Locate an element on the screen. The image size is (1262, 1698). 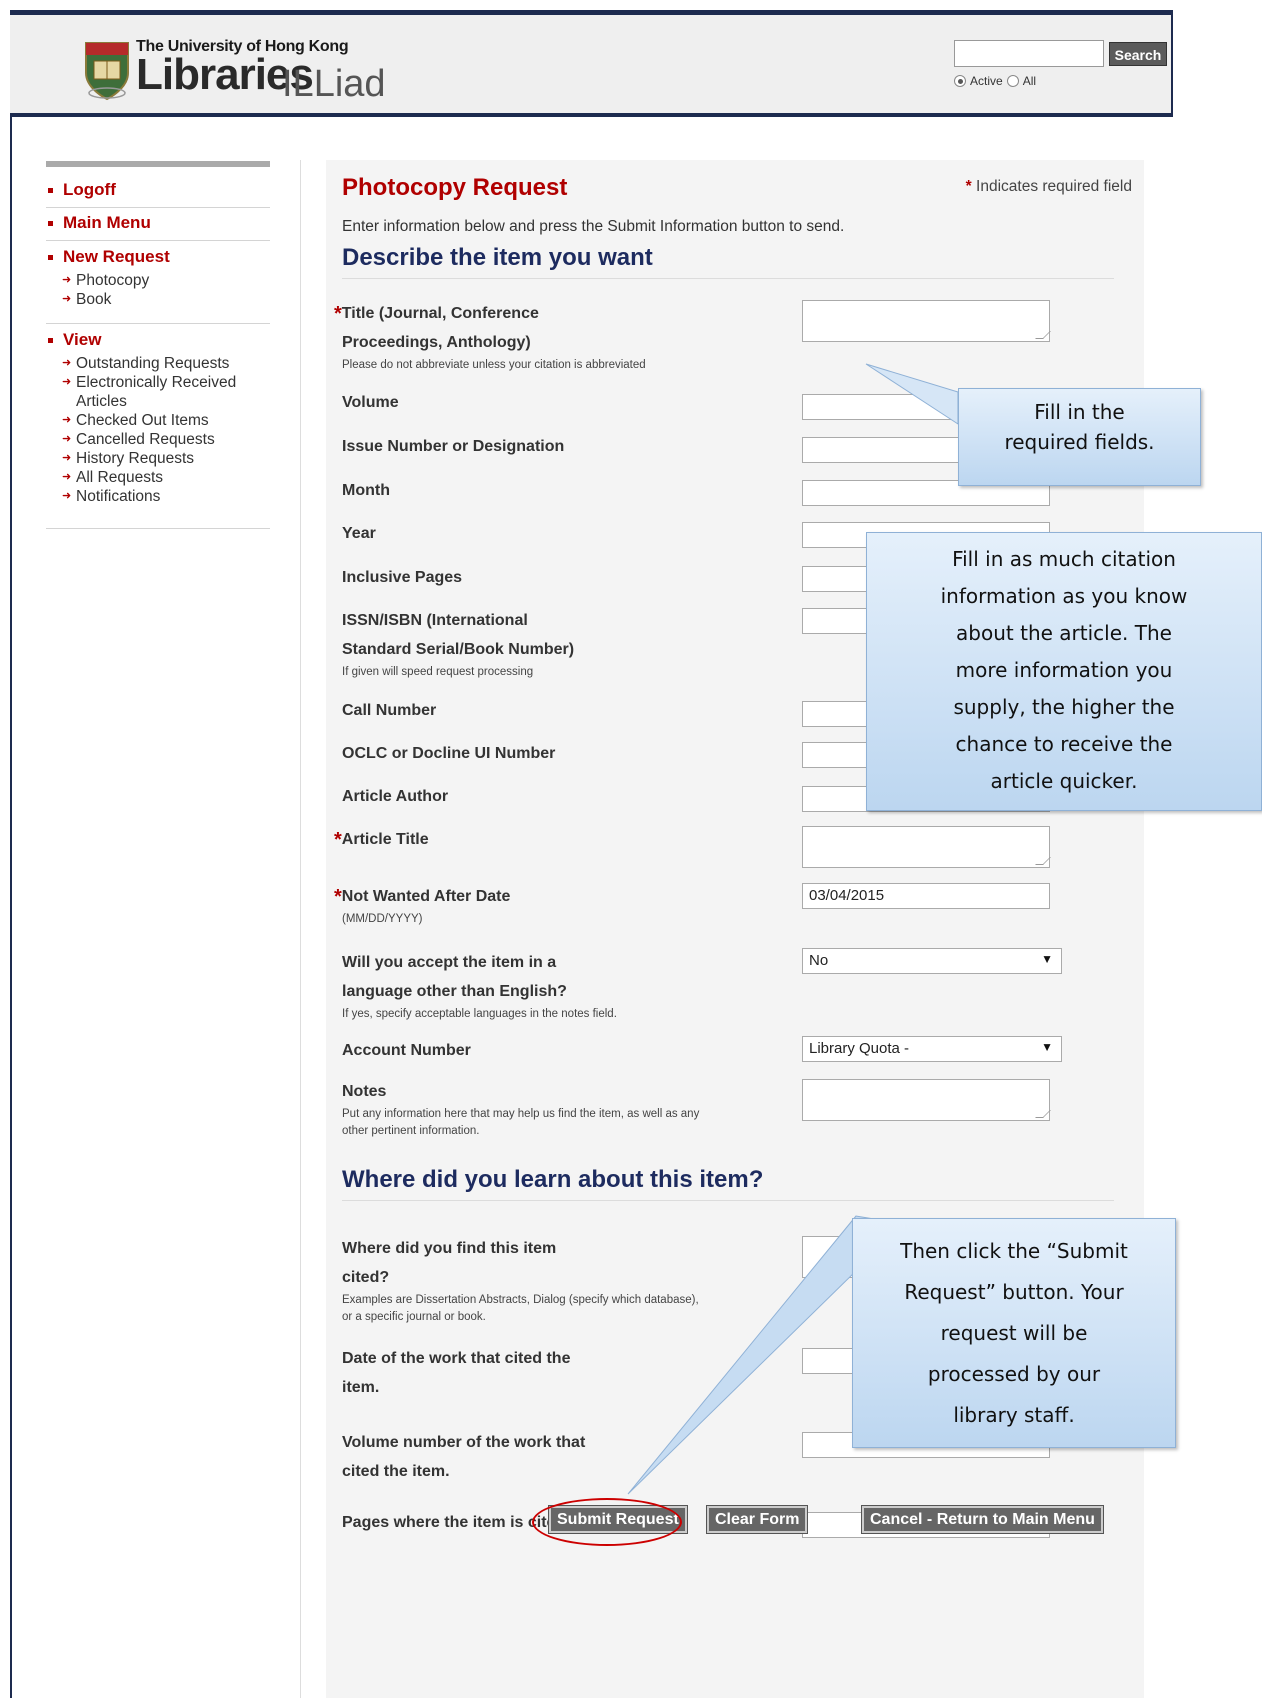
sidebar-link-all: ➜ All Requests is located at coordinates (158, 477).